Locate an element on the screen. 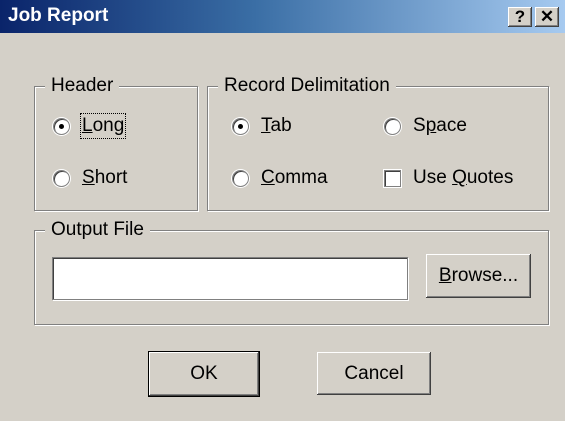  cancel-button: Cancel is located at coordinates (374, 373).